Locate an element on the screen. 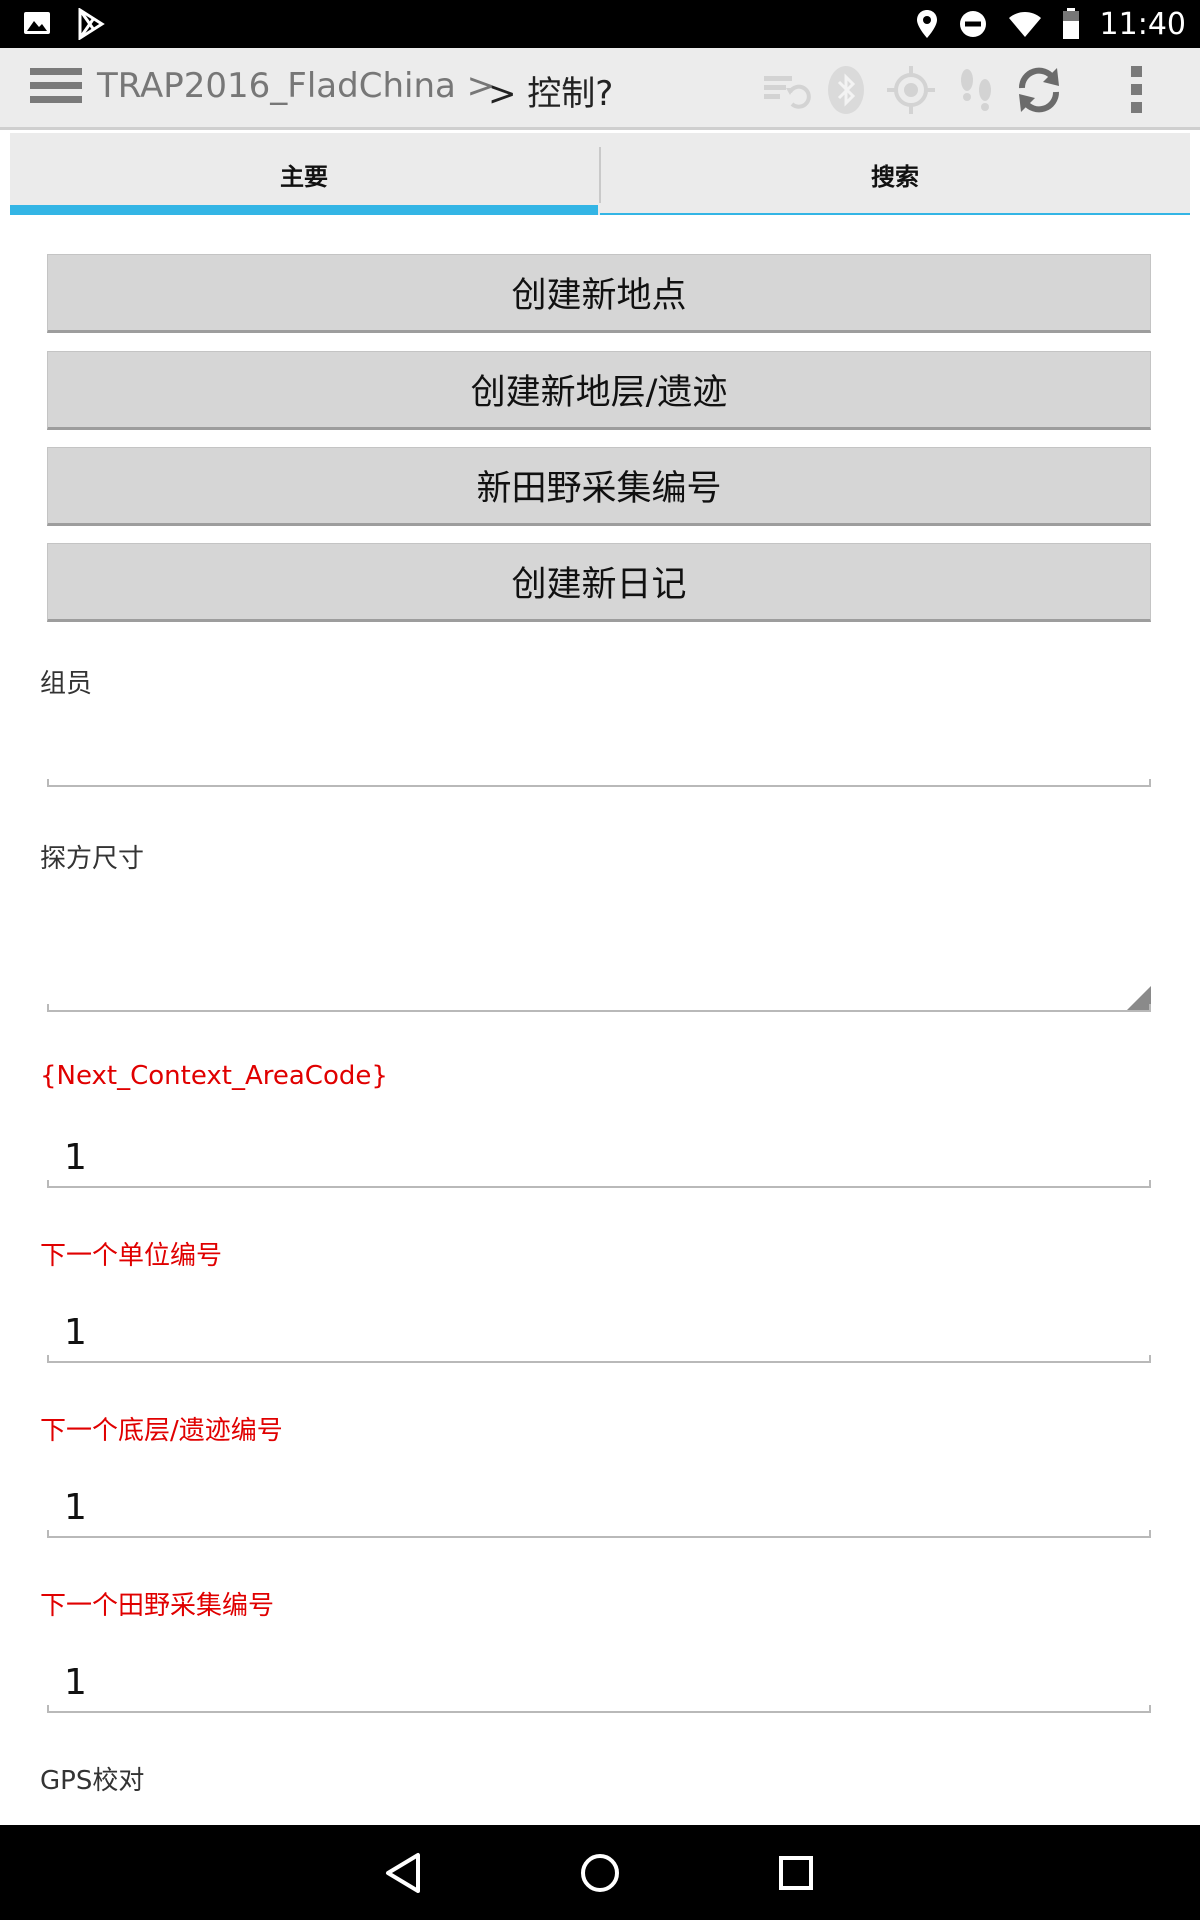  tab-bar: 主要 搜索 is located at coordinates (600, 174).